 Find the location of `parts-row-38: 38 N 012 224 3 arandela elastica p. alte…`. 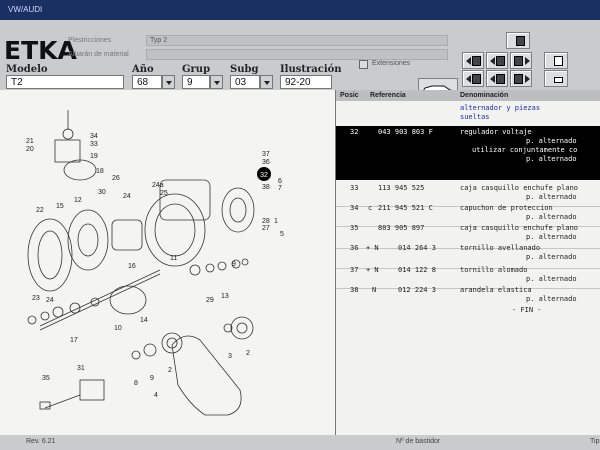

parts-row-38: 38 N 012 224 3 arandela elastica p. alte… is located at coordinates (468, 296).